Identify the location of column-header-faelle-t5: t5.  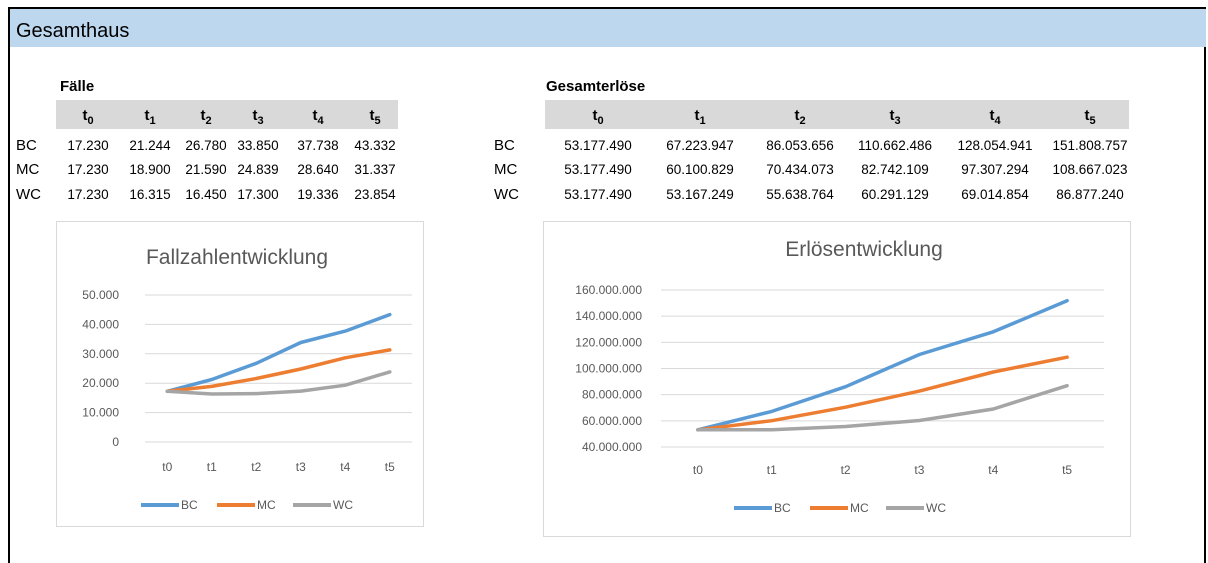
(375, 117).